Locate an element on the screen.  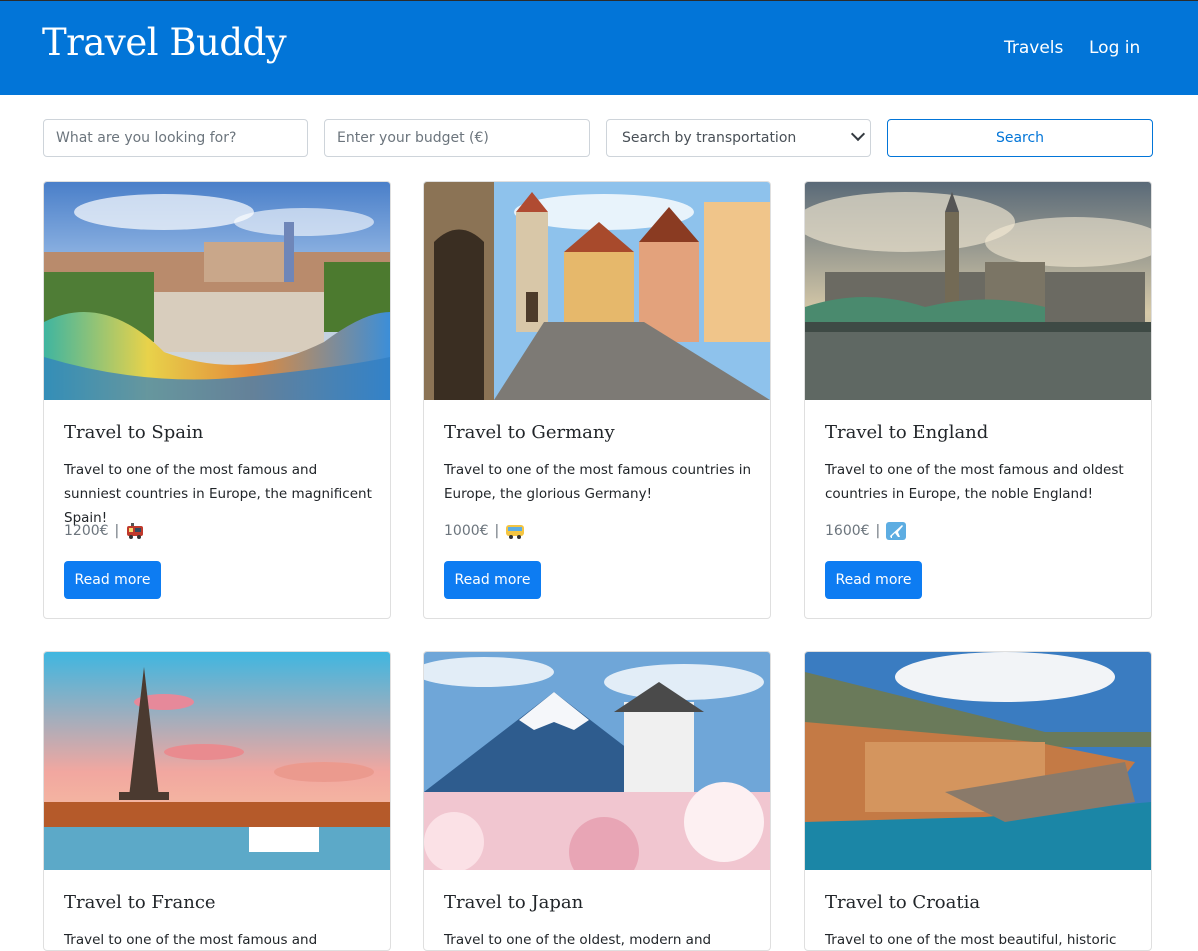
card-price: 1200€ is located at coordinates (86, 531).